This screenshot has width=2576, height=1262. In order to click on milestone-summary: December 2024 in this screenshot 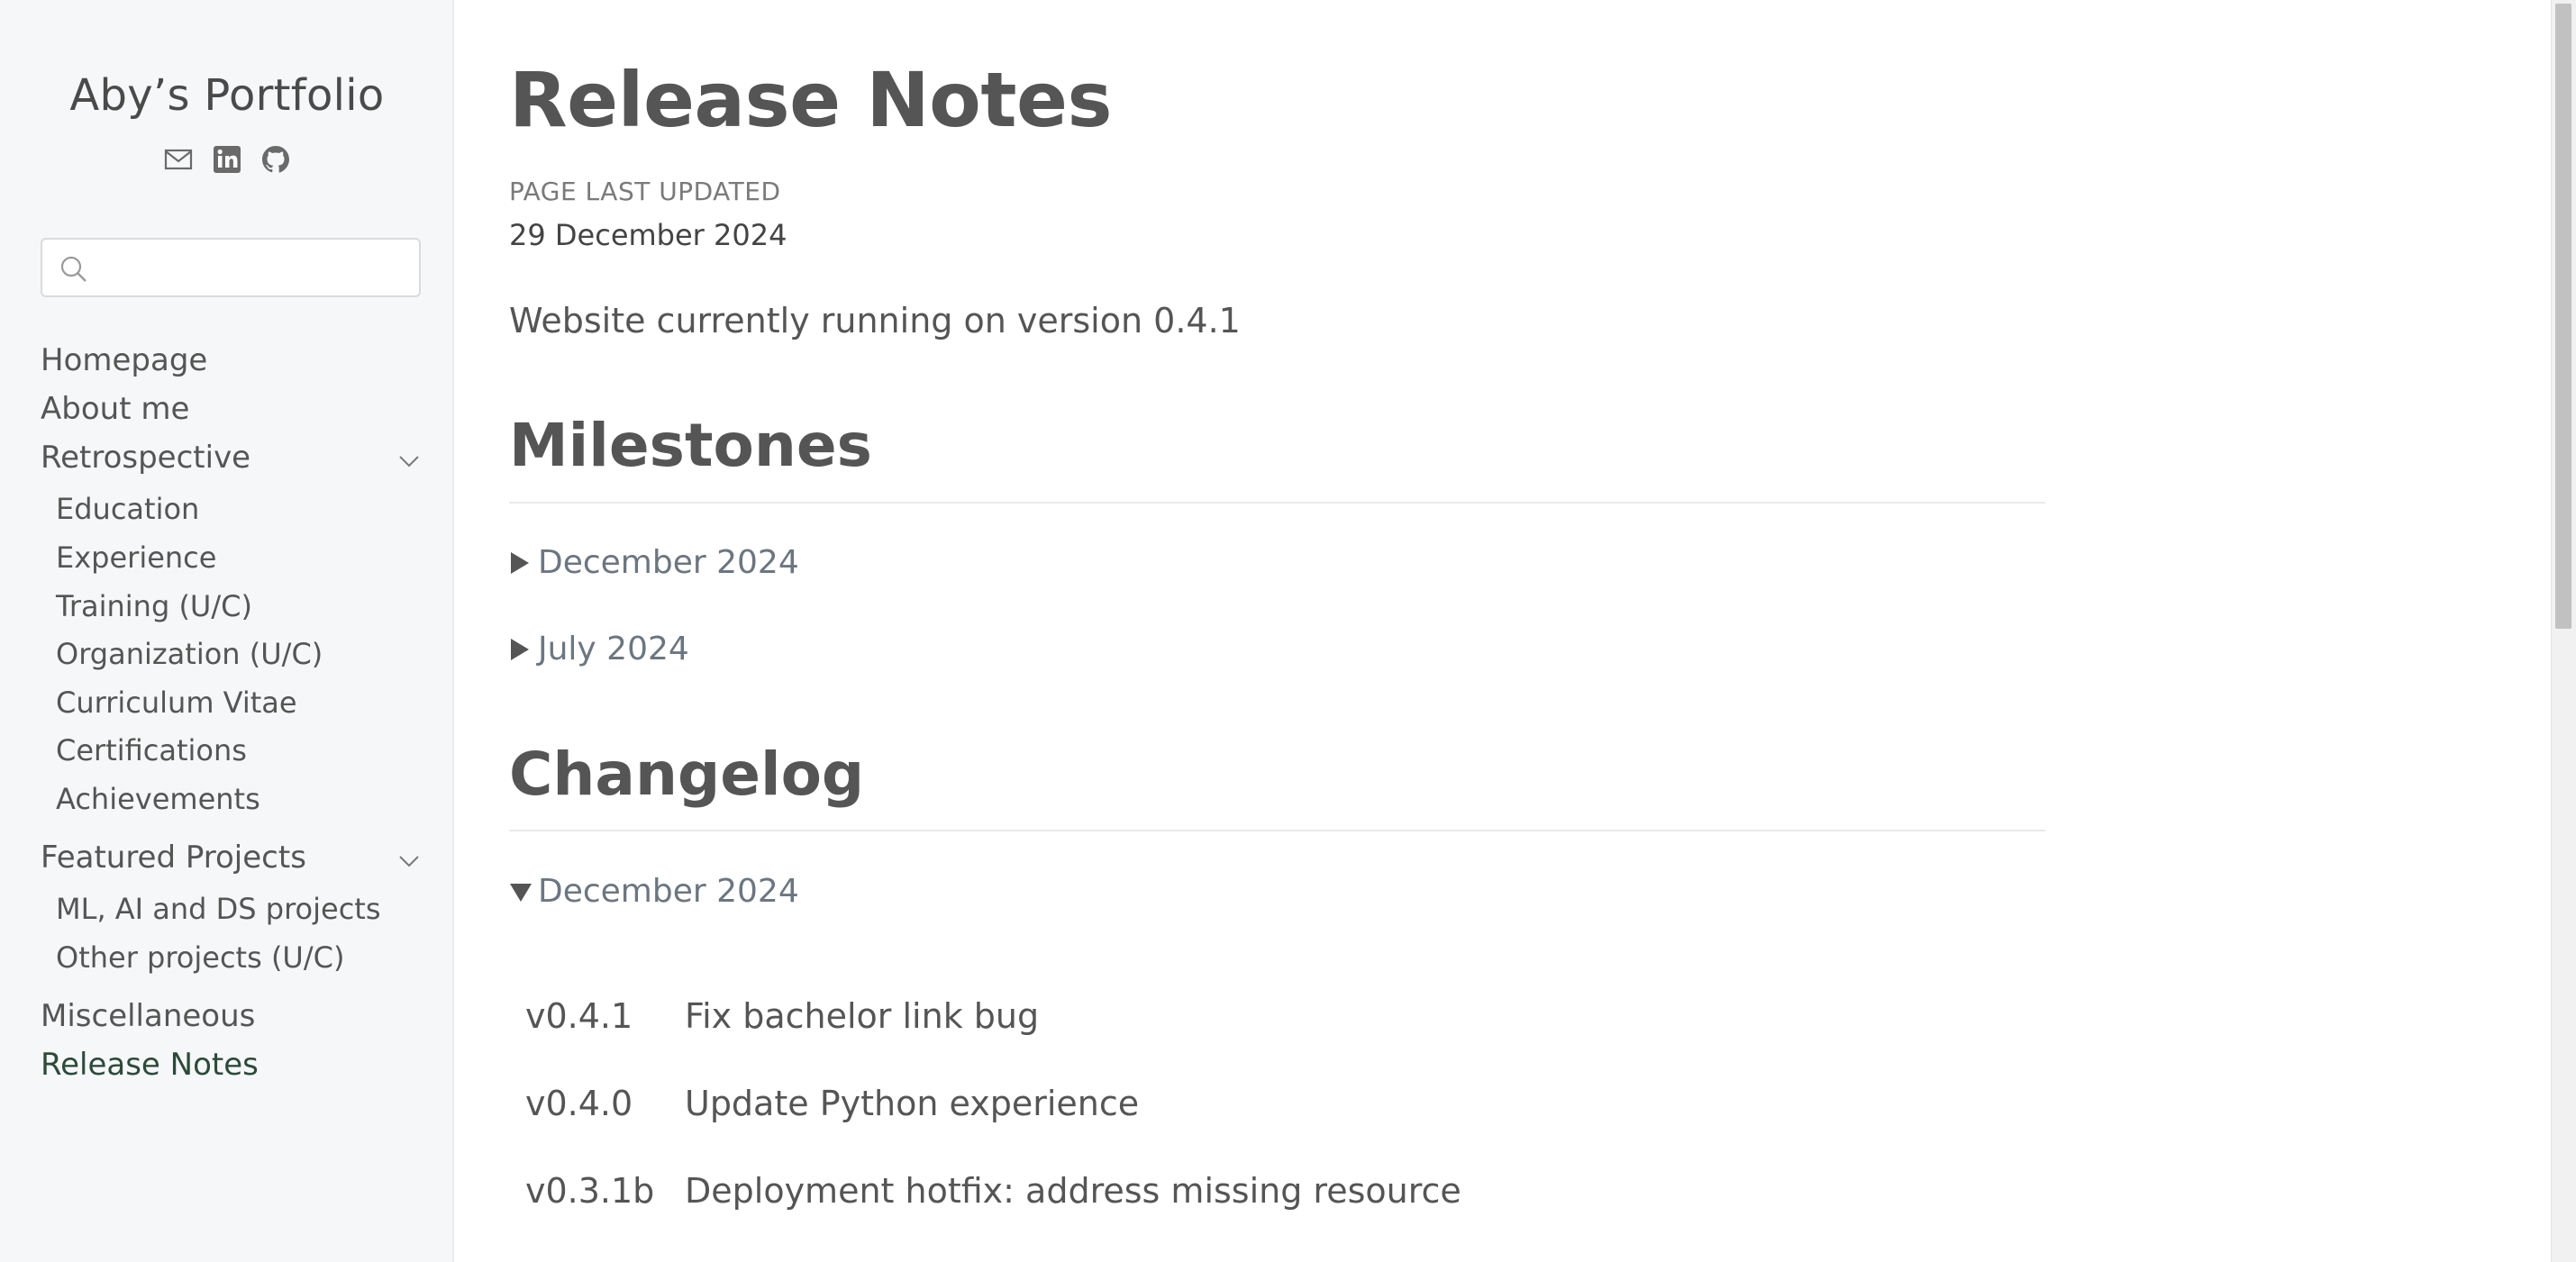, I will do `click(654, 562)`.